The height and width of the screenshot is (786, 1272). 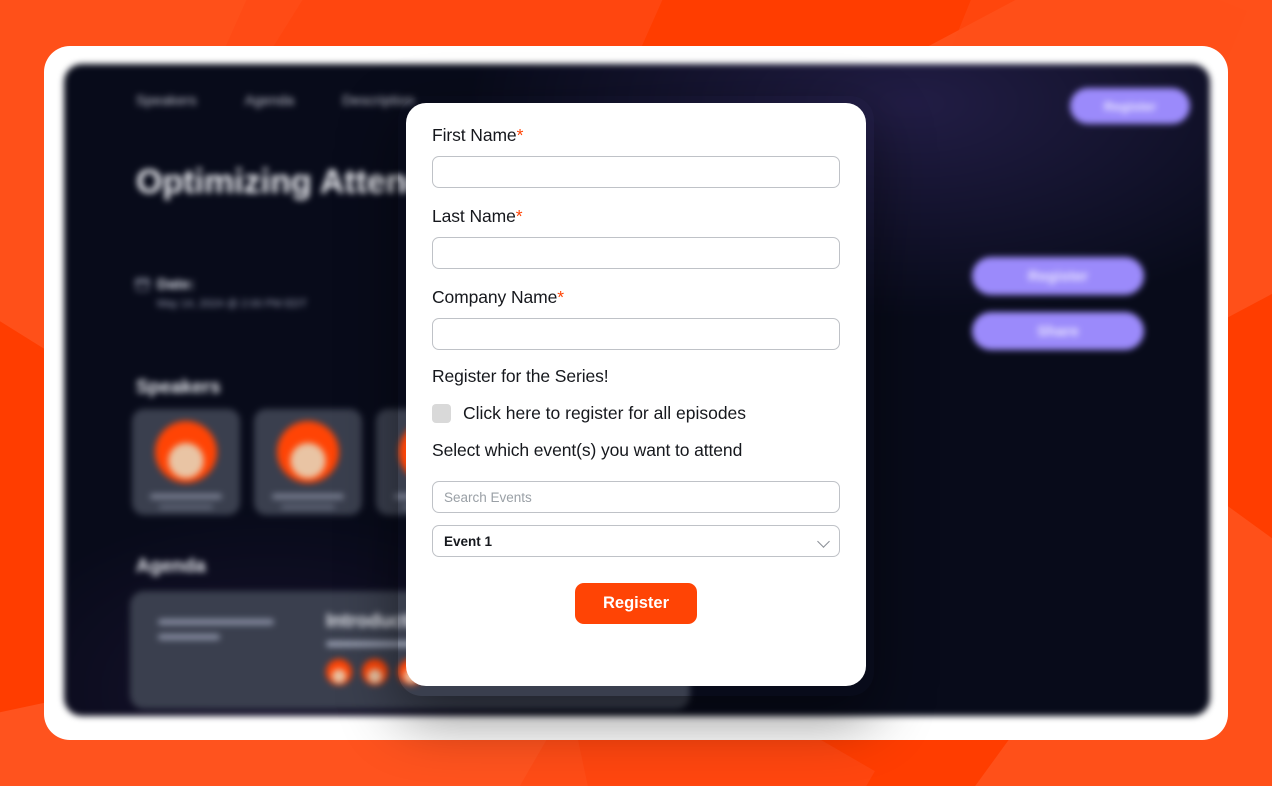 I want to click on series-heading: Register for the Series!, so click(x=520, y=376).